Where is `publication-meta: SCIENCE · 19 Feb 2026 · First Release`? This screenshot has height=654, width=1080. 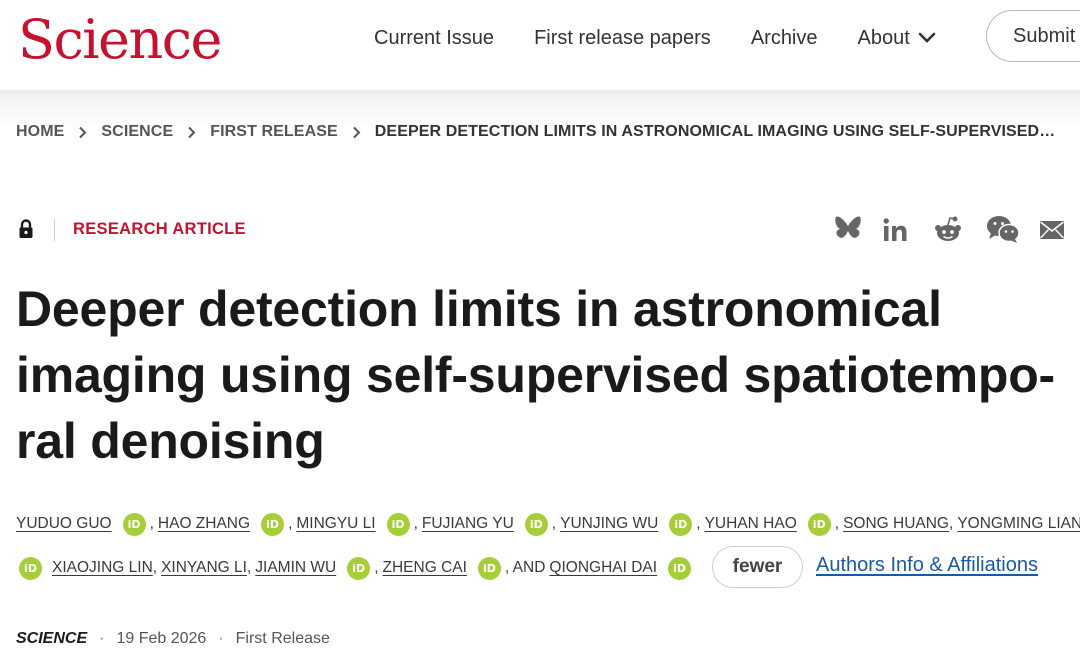 publication-meta: SCIENCE · 19 Feb 2026 · First Release is located at coordinates (173, 639).